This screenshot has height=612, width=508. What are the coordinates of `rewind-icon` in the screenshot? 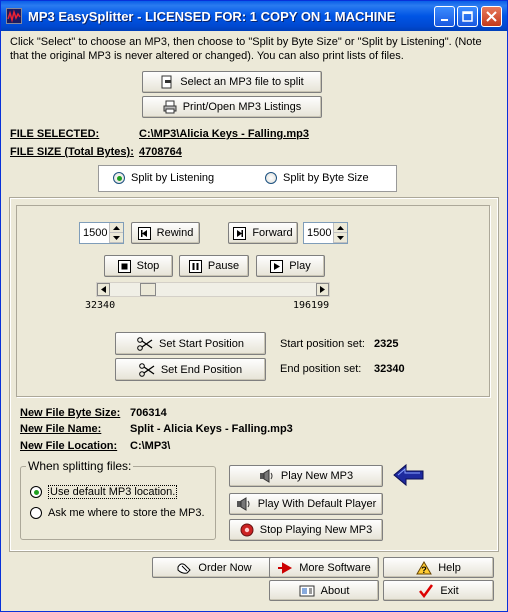 It's located at (144, 233).